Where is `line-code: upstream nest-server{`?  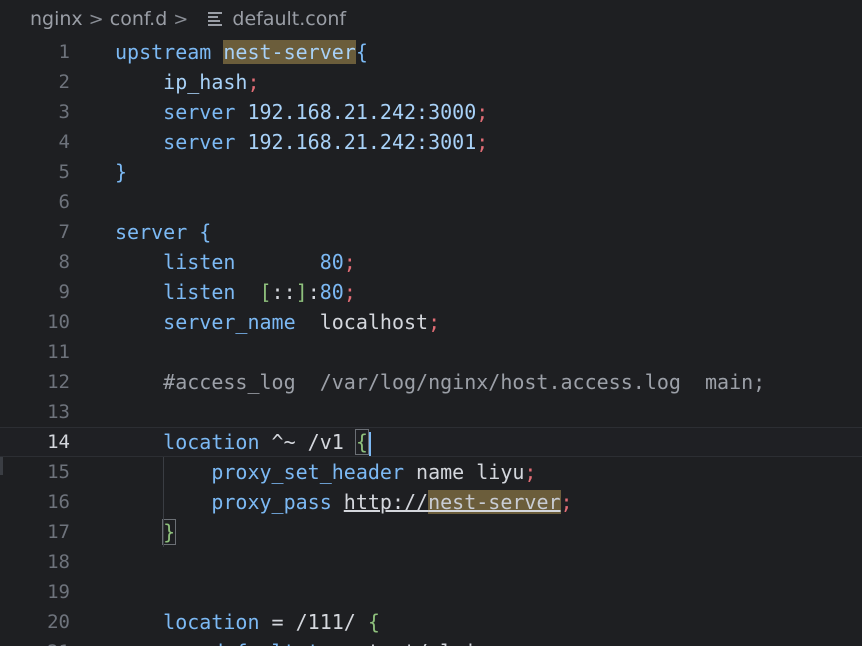
line-code: upstream nest-server{ is located at coordinates (241, 52).